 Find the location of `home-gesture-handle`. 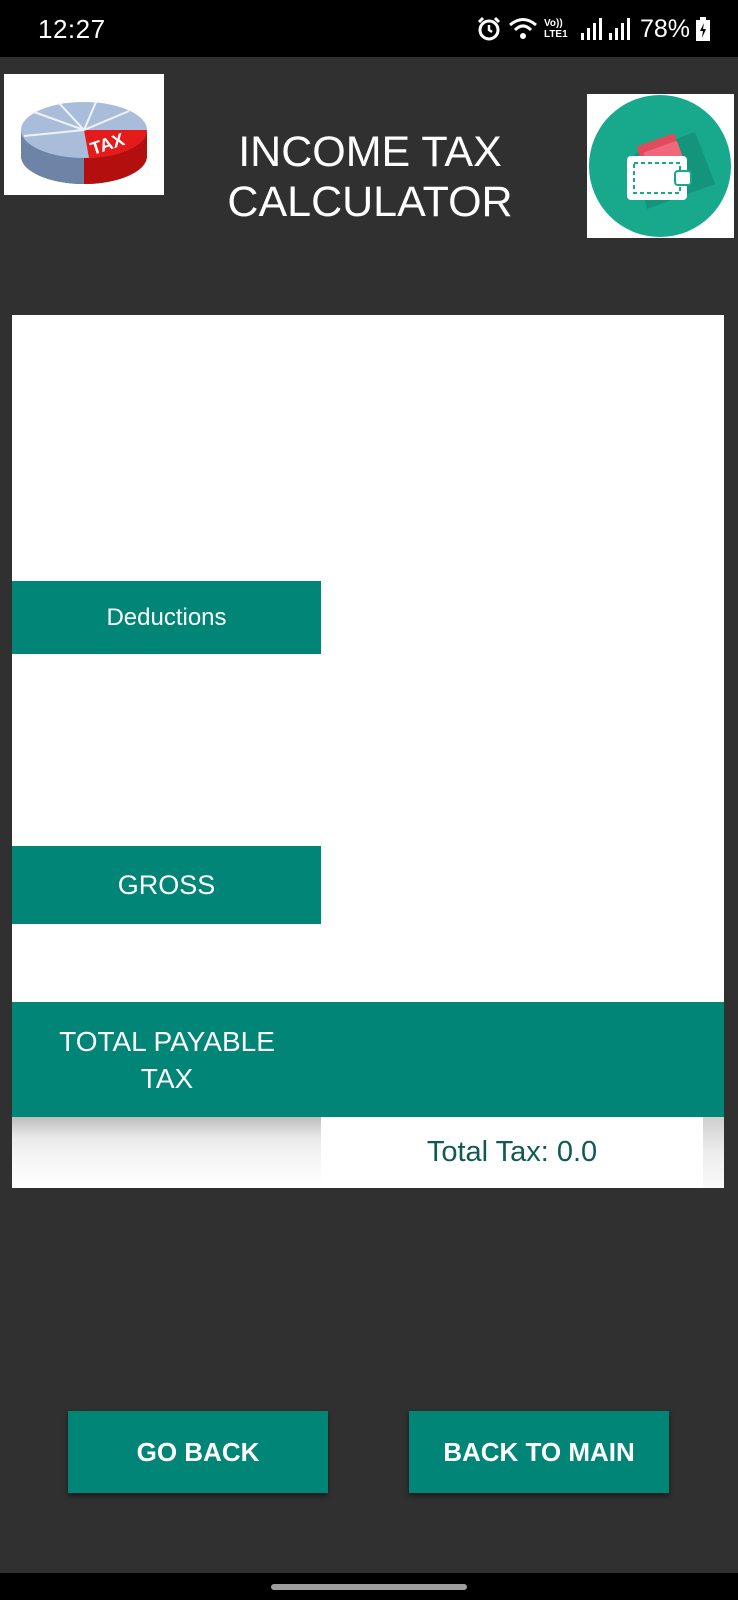

home-gesture-handle is located at coordinates (369, 1587).